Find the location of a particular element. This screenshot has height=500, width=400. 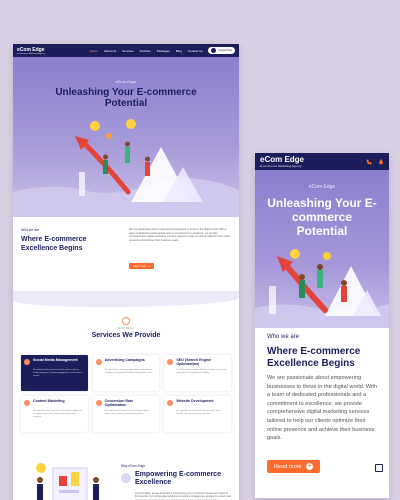

why-illustration is located at coordinates (67, 481).